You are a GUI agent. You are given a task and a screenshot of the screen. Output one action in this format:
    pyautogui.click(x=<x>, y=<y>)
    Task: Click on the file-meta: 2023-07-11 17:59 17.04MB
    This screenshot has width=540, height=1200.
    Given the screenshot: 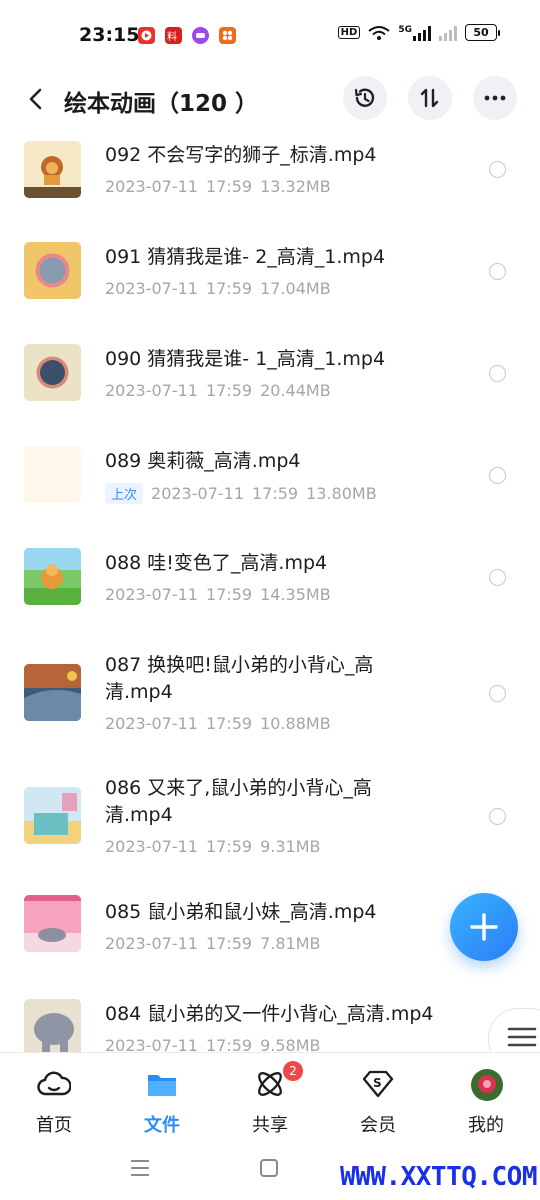 What is the action you would take?
    pyautogui.click(x=222, y=288)
    